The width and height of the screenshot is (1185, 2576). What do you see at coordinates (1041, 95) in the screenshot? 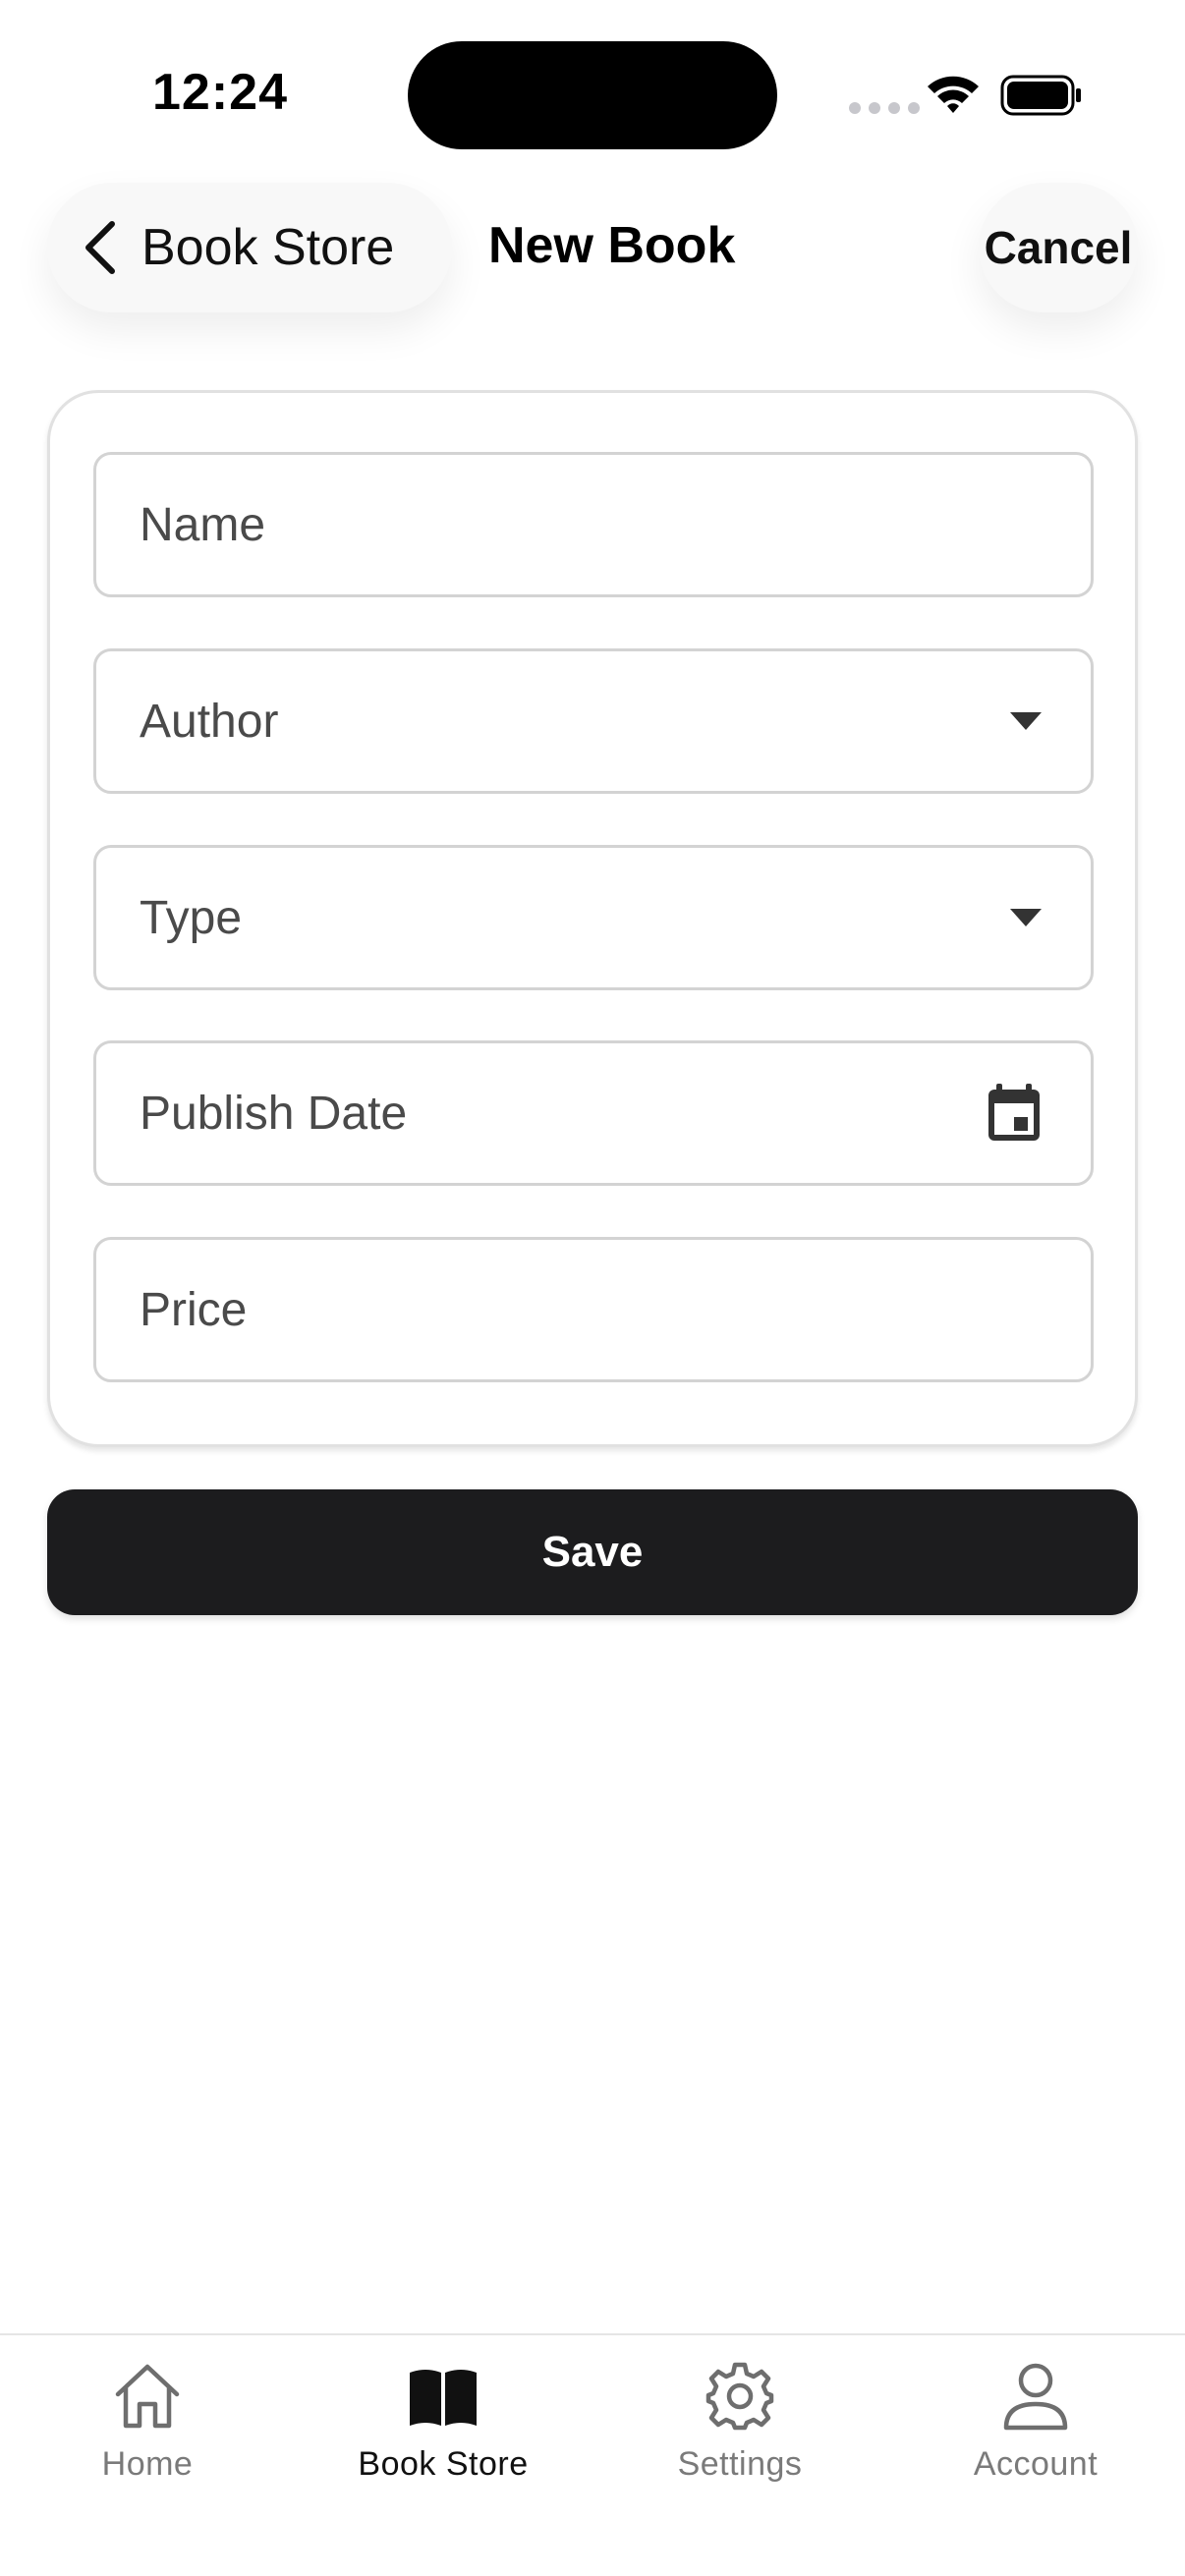
I see `battery-icon` at bounding box center [1041, 95].